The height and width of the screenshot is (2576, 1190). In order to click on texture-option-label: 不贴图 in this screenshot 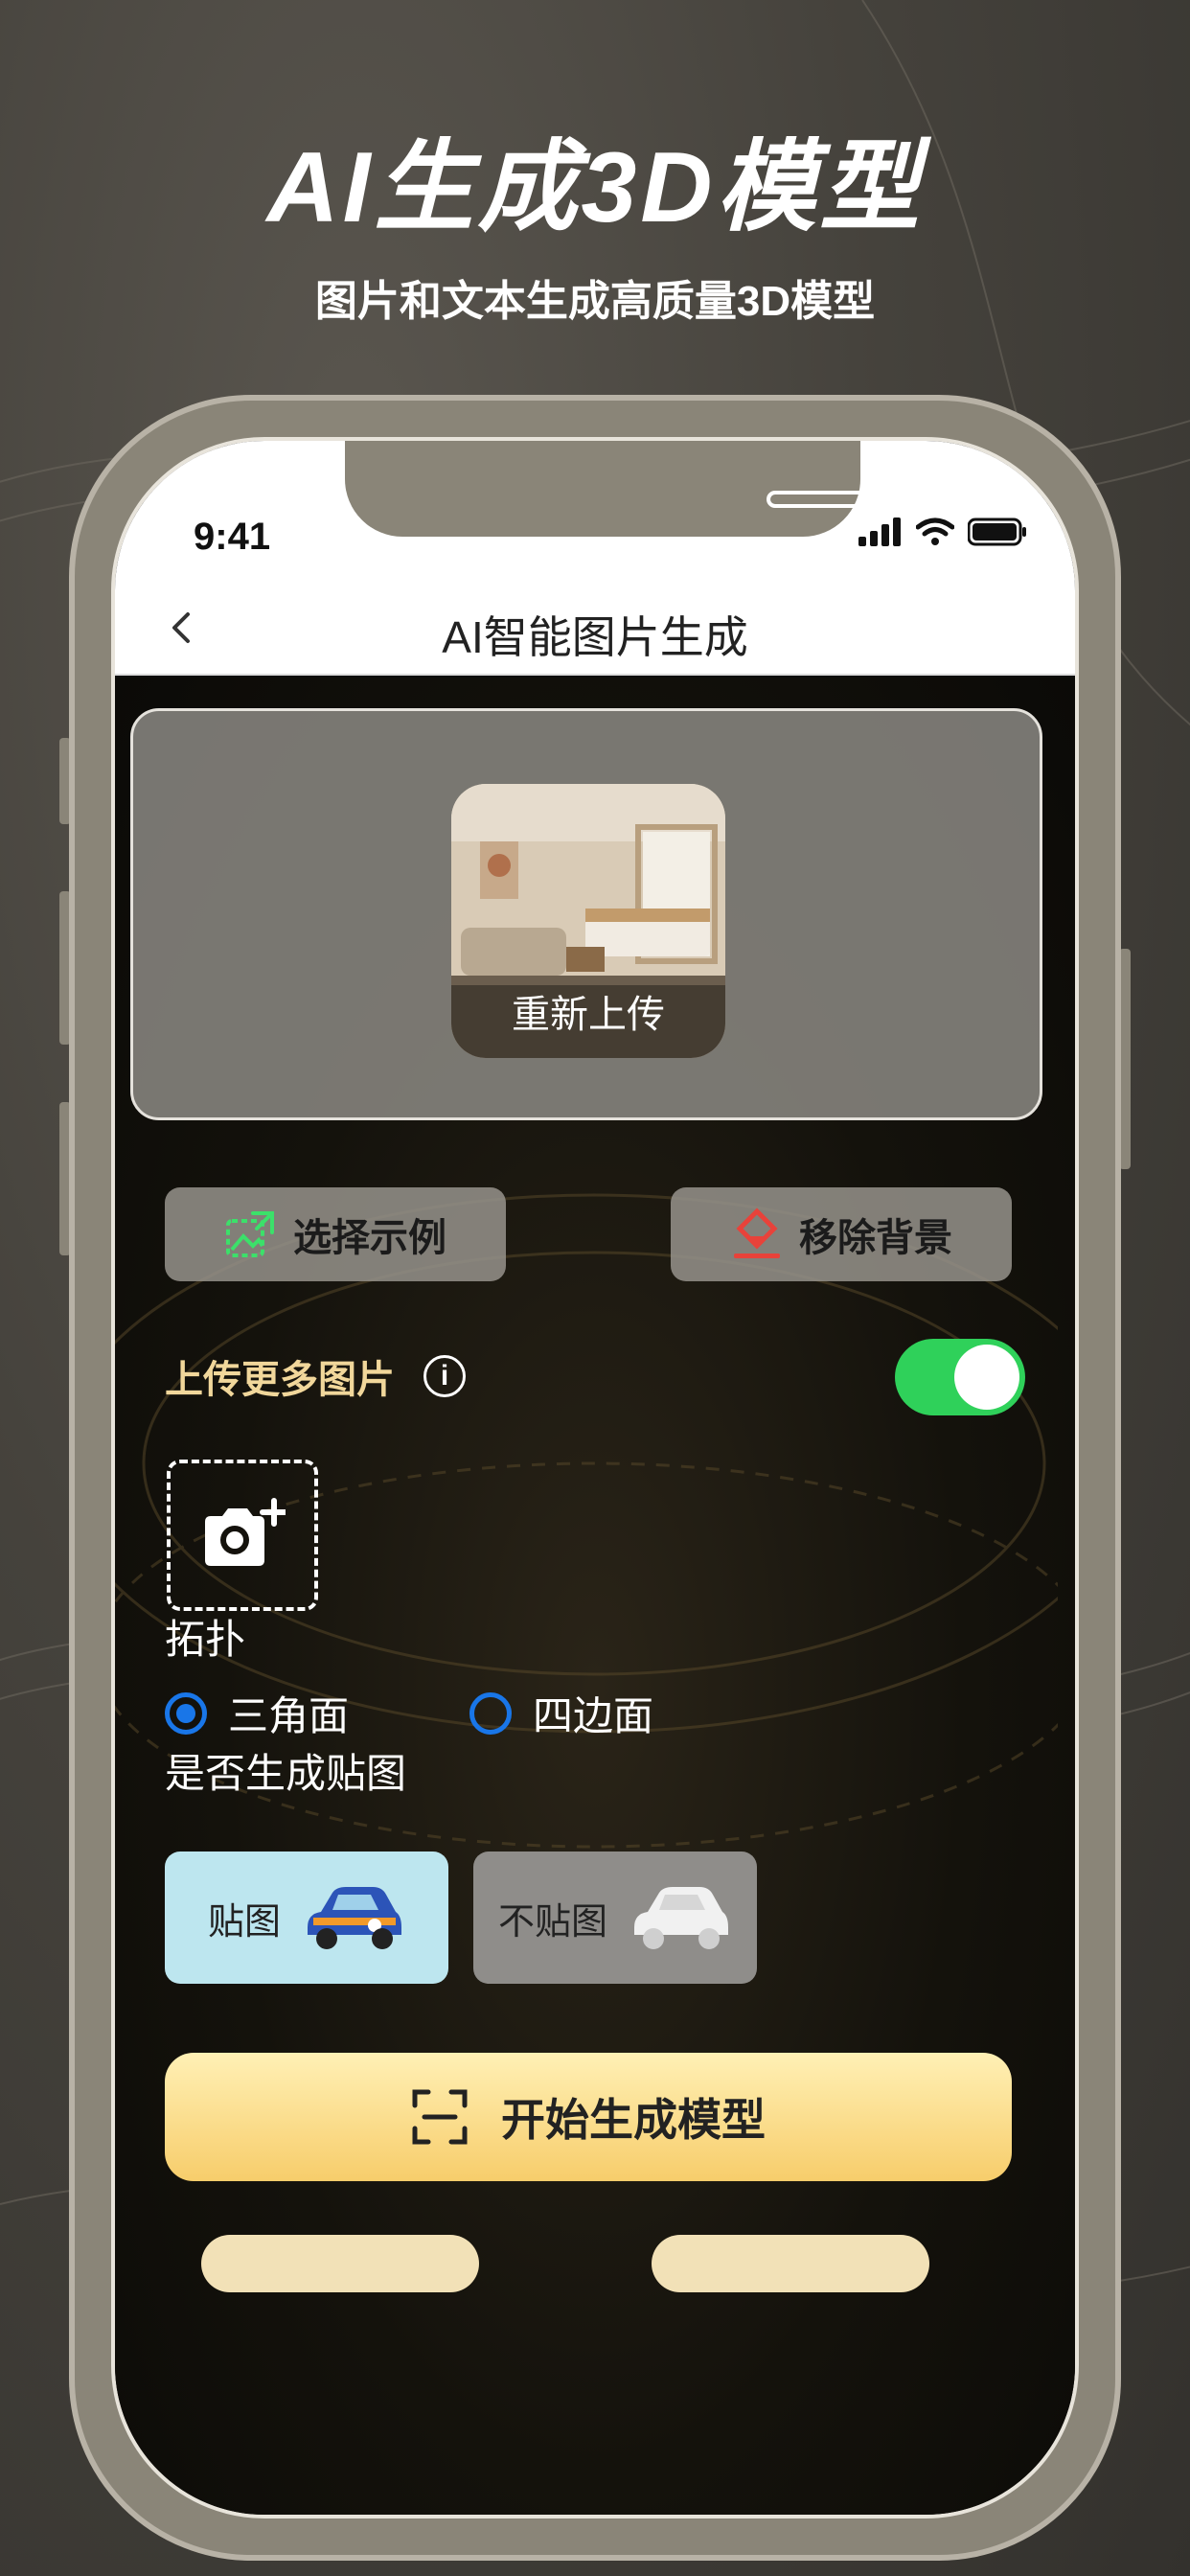, I will do `click(552, 1922)`.